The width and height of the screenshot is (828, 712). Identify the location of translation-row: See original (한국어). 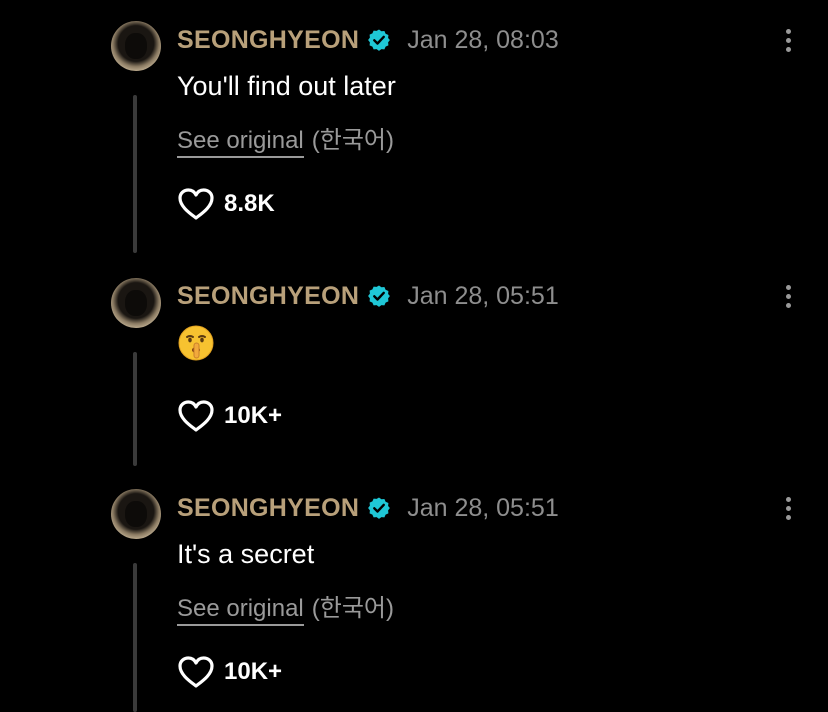
(285, 607).